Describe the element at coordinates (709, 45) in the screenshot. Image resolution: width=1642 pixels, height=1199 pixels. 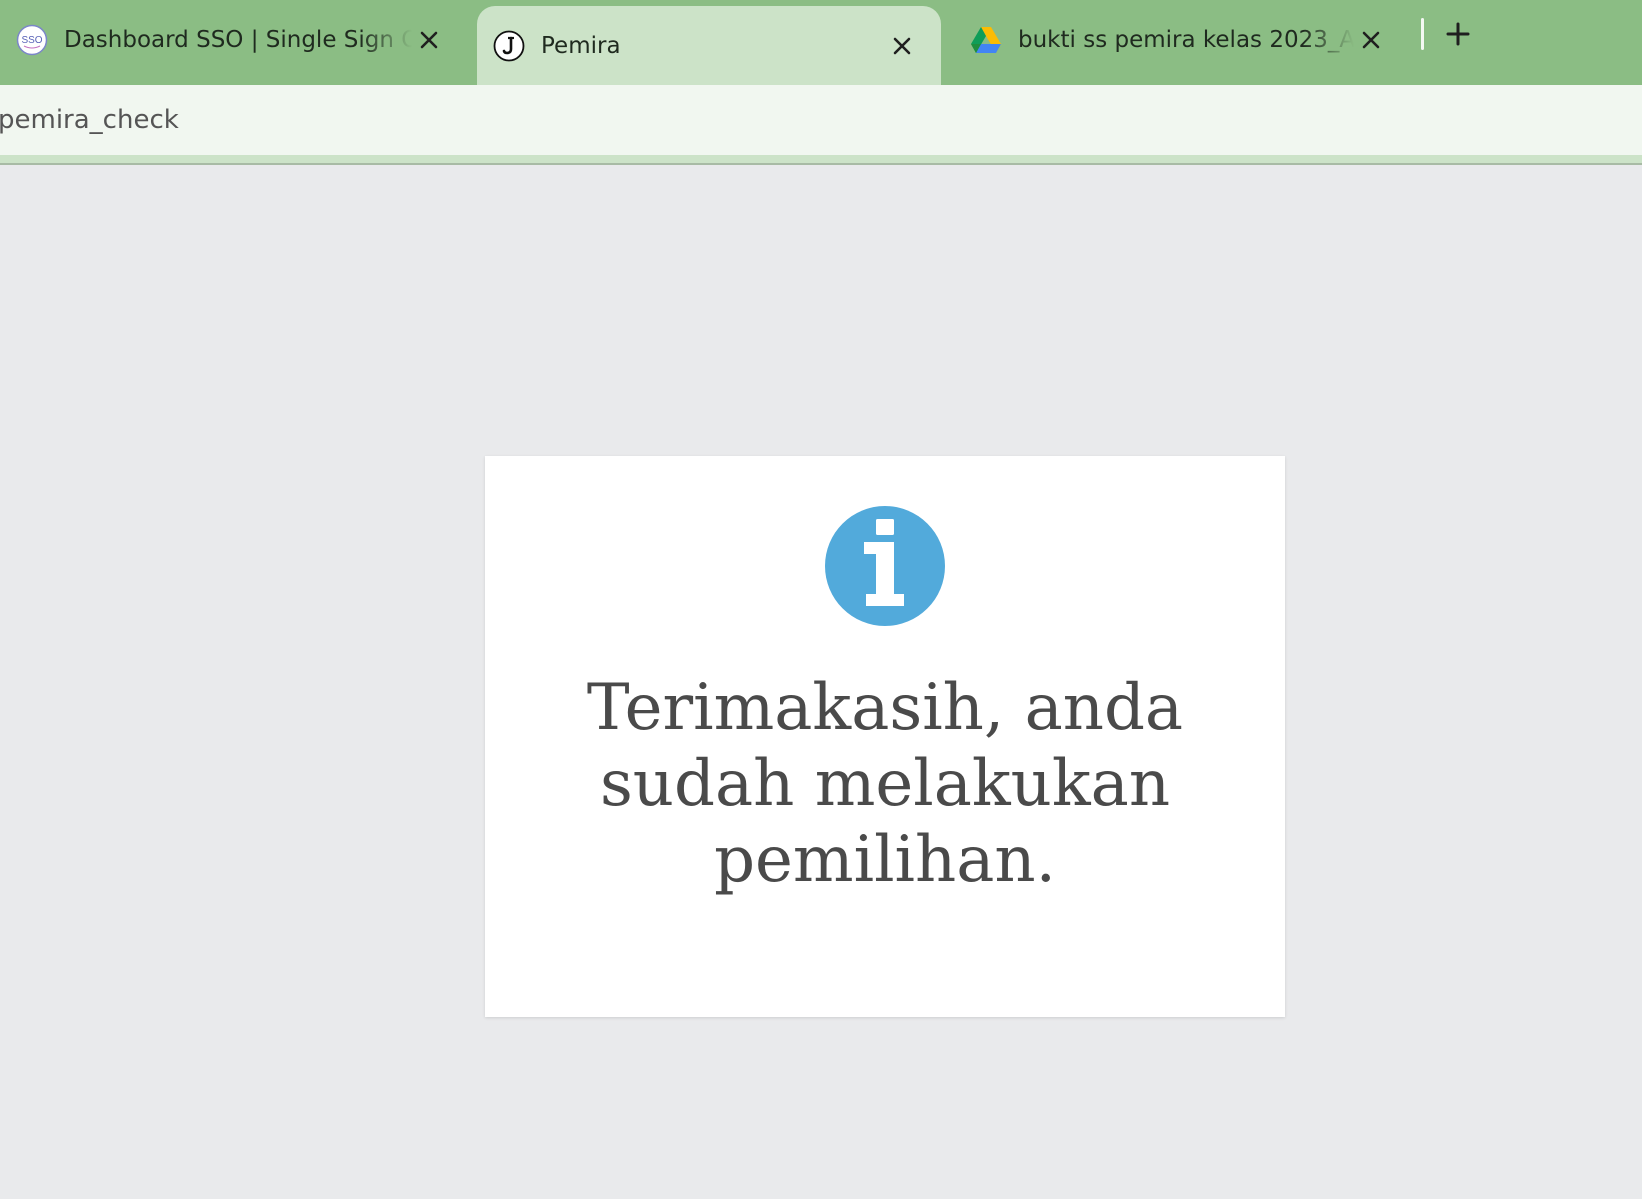
I see `tab-pemira: Pemira` at that location.